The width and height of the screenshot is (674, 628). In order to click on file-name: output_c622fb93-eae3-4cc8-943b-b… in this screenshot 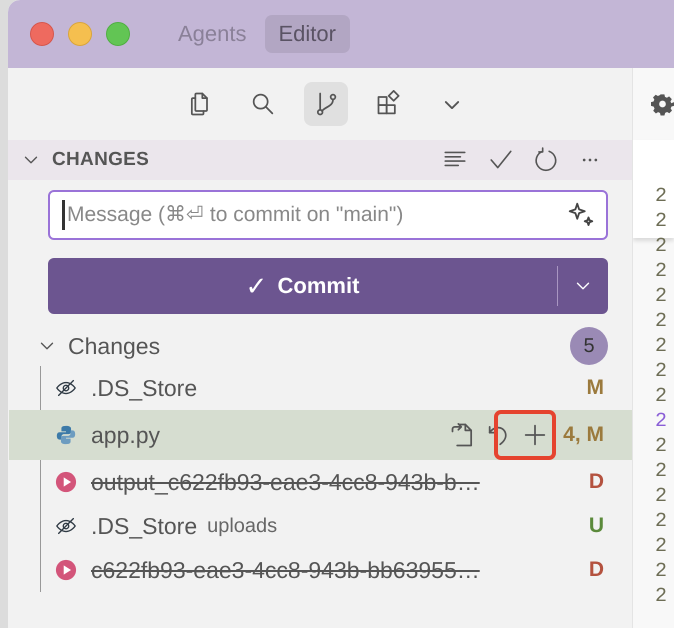, I will do `click(285, 482)`.